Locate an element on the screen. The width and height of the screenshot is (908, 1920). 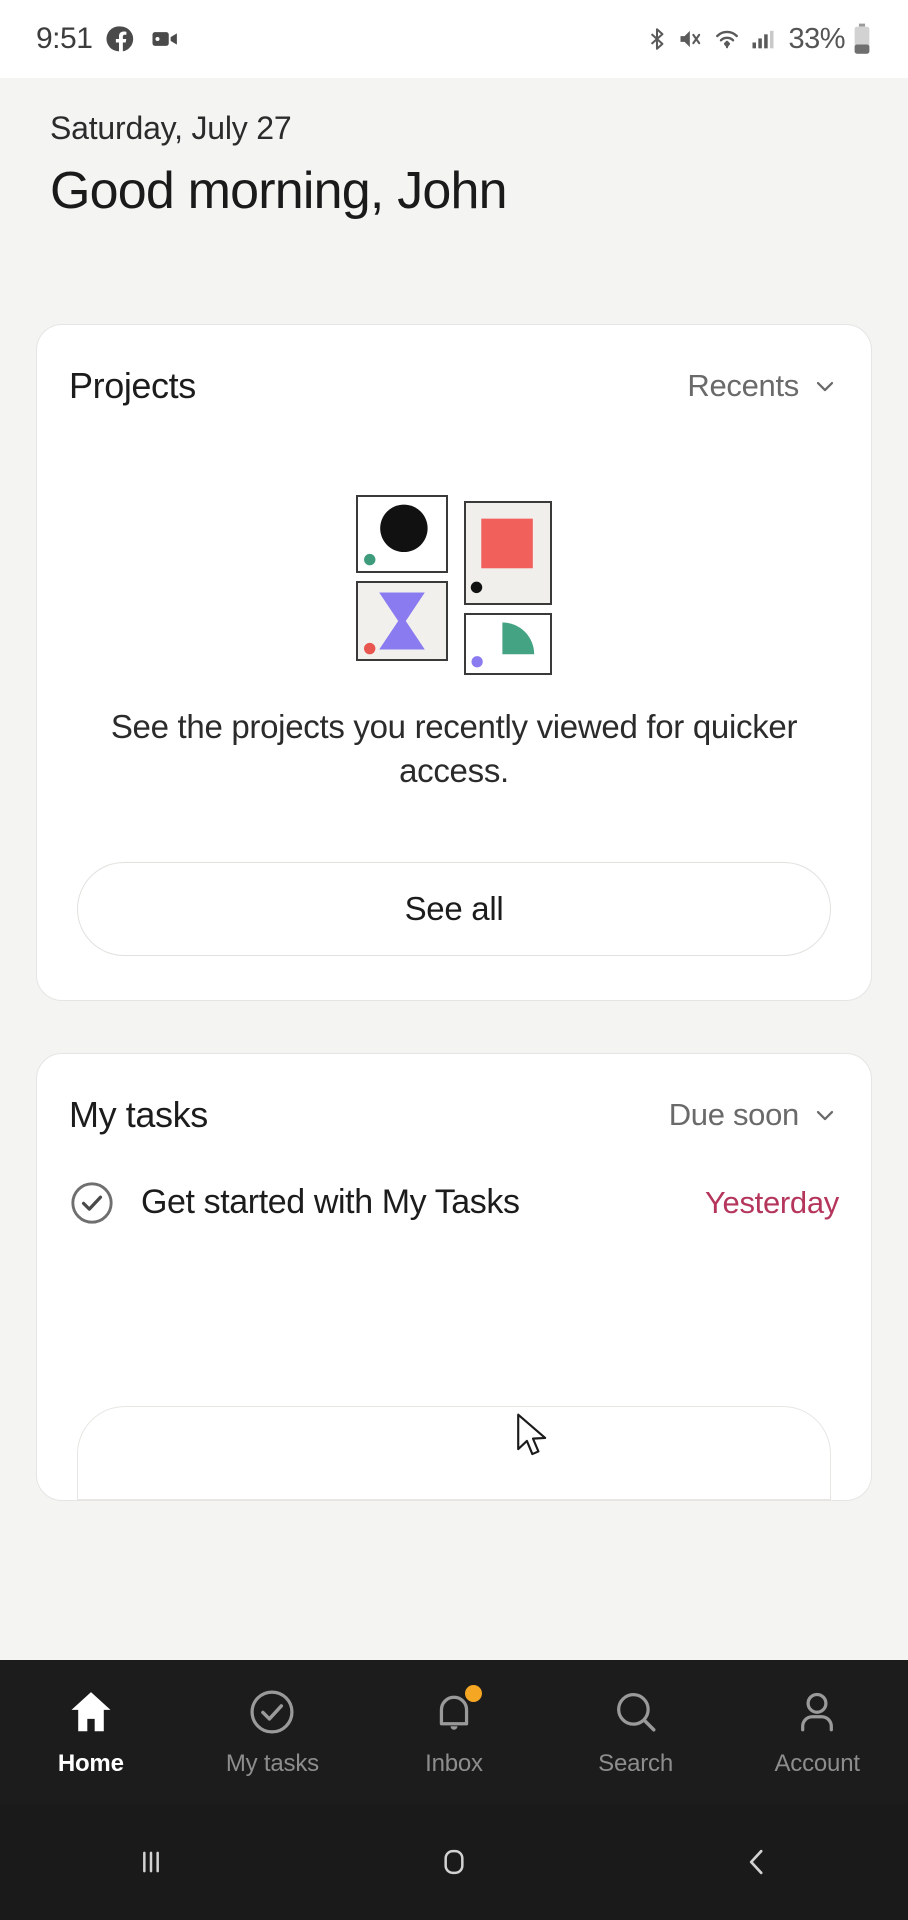
my-tasks-filter-dropdown: Due soon is located at coordinates (754, 1115).